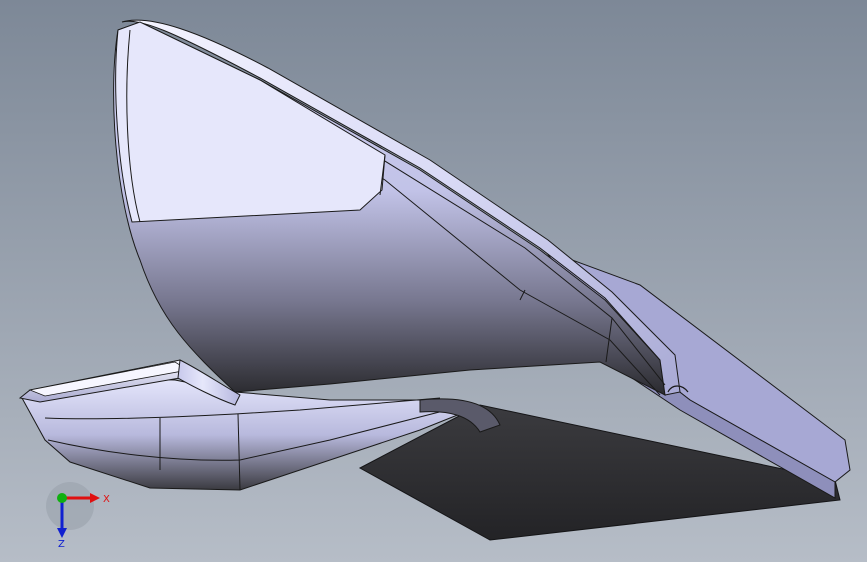 The image size is (867, 562). What do you see at coordinates (70, 506) in the screenshot?
I see `triad-origin-shadow` at bounding box center [70, 506].